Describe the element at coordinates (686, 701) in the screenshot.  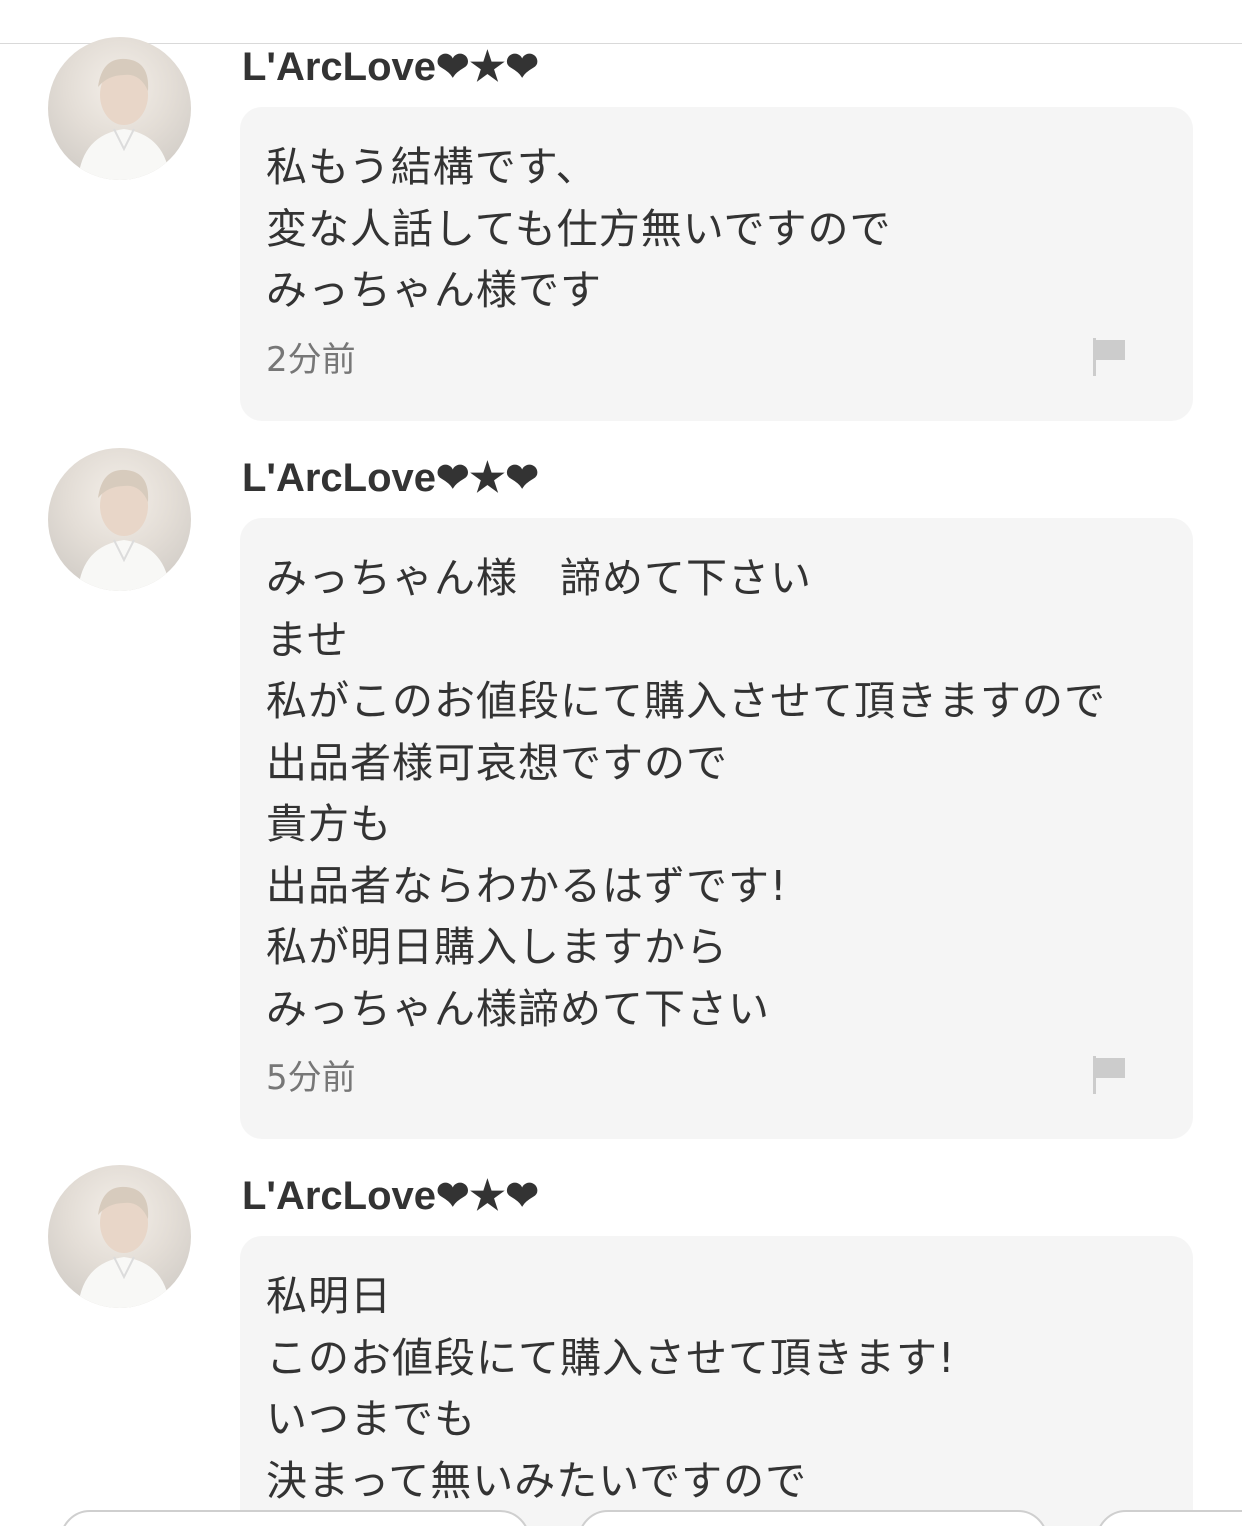
I see `comment-line: 私がこのお値段にて購入させて頂きますので` at that location.